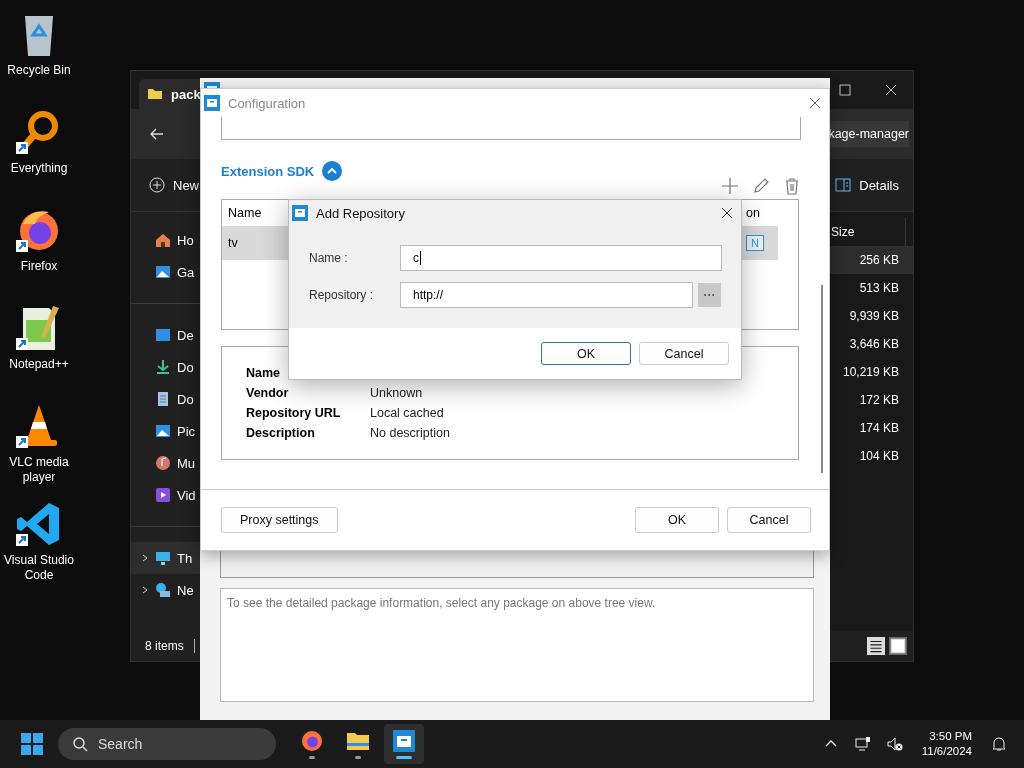 This screenshot has height=768, width=1024. I want to click on pc-icon, so click(163, 558).